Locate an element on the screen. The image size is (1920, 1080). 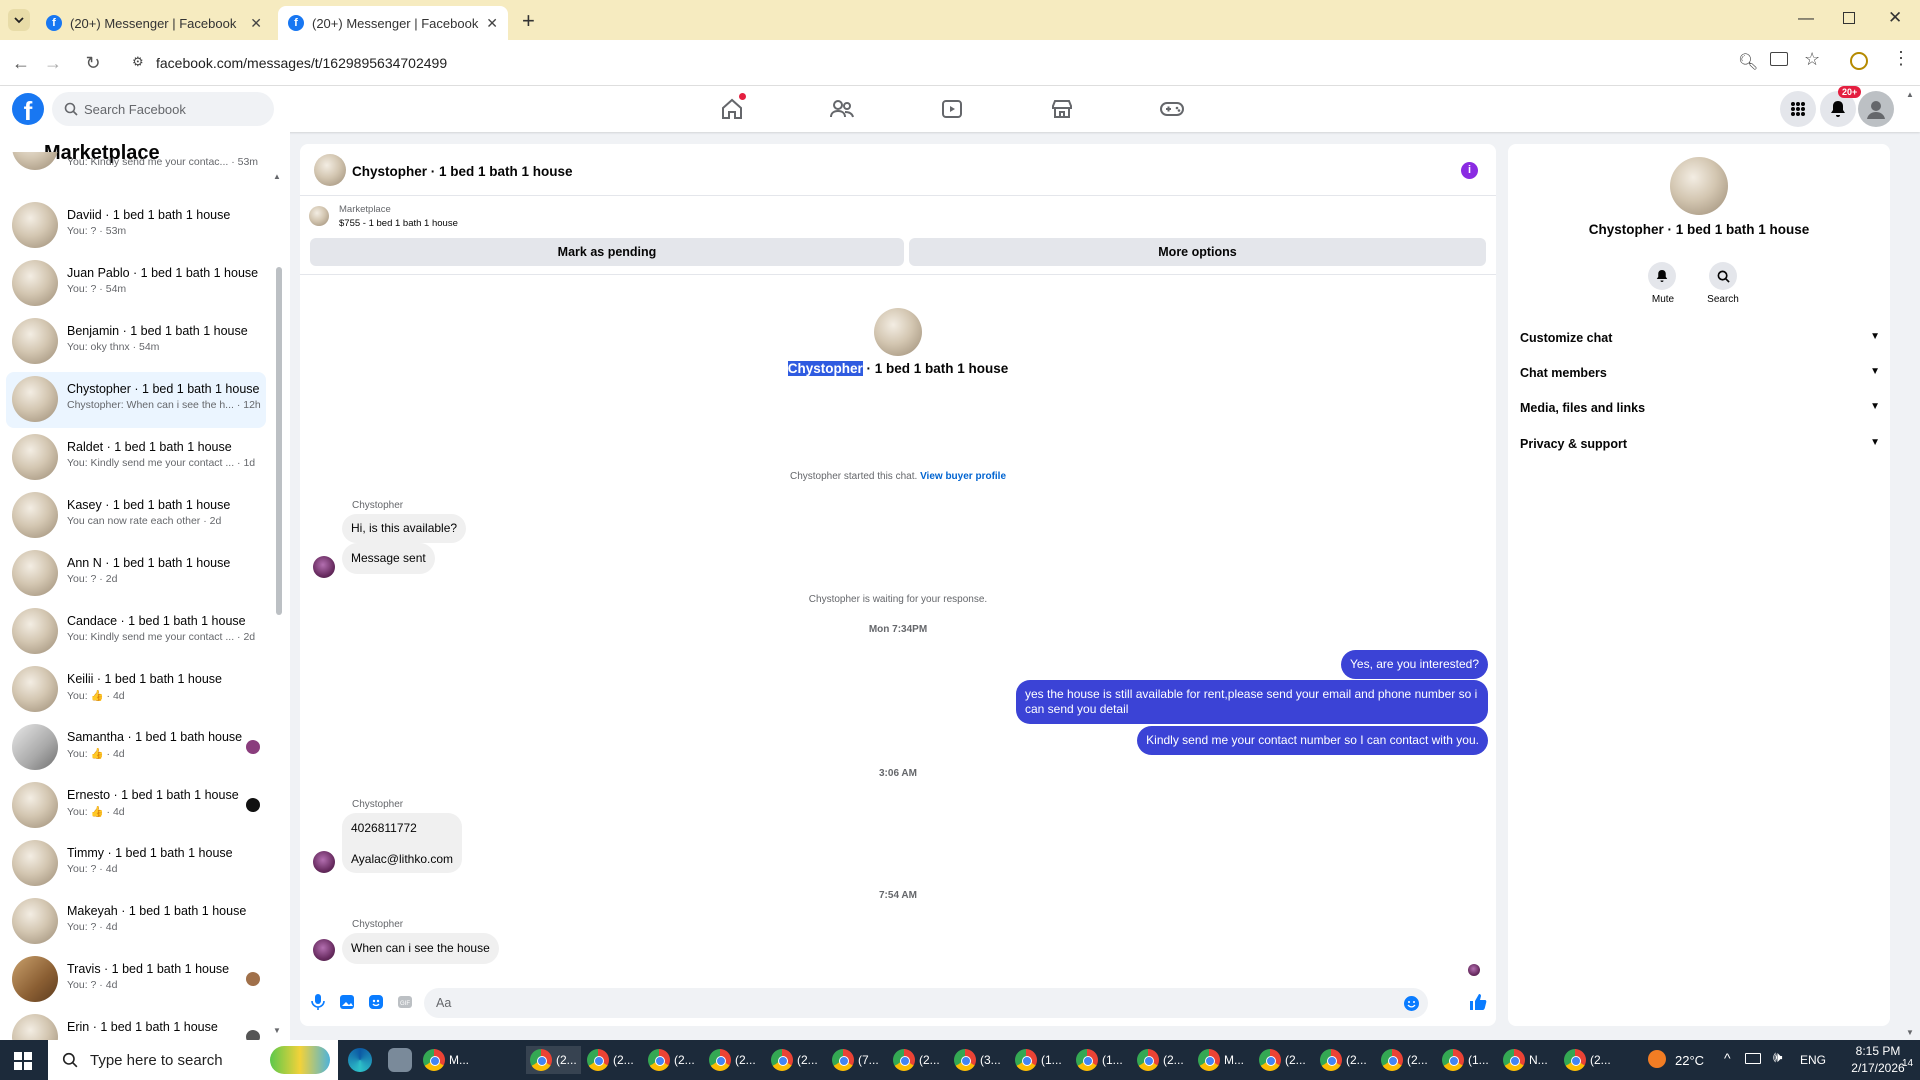
conversation-item: Timmy · 1 bed 1 bath 1 house You: ? · 4d is located at coordinates (136, 864).